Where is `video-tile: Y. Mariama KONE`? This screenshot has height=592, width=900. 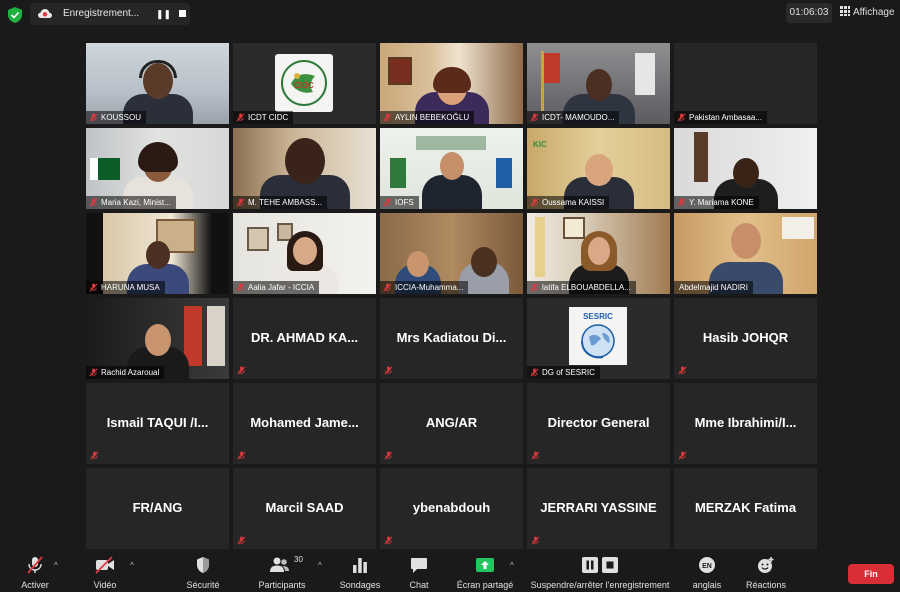
video-tile: Y. Mariama KONE is located at coordinates (745, 168).